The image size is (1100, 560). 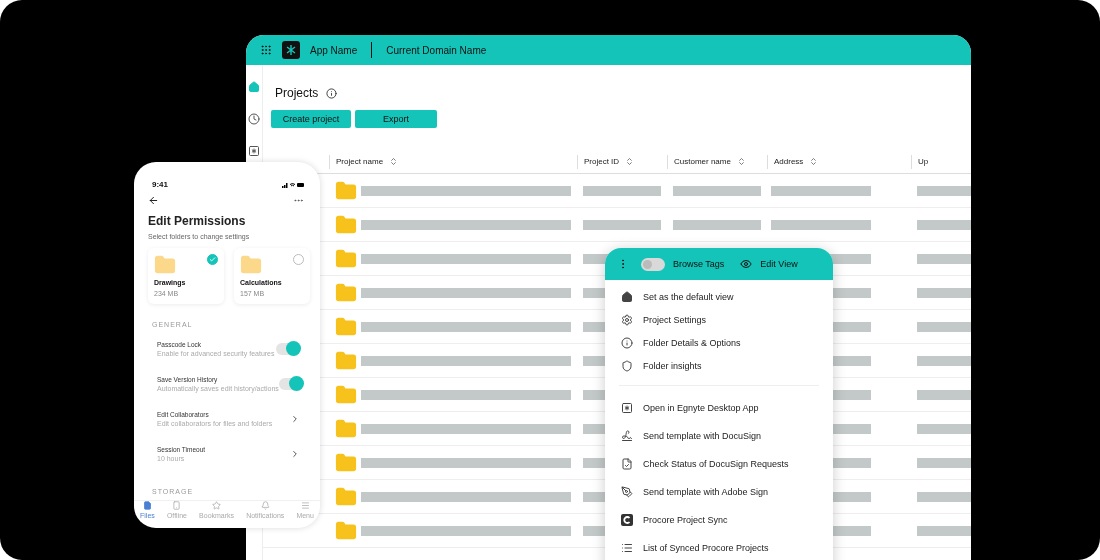 I want to click on context-menu-option: Set as the default view, so click(x=688, y=296).